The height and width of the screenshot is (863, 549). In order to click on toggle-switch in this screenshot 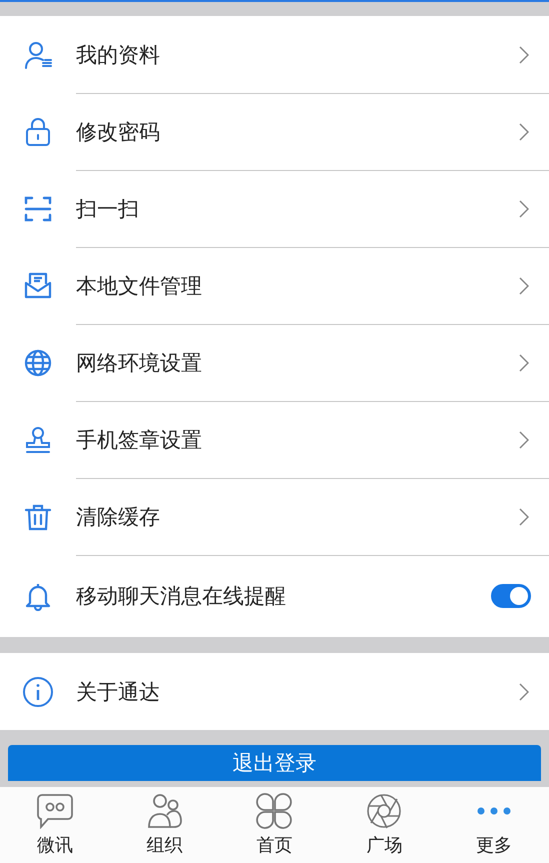, I will do `click(511, 596)`.